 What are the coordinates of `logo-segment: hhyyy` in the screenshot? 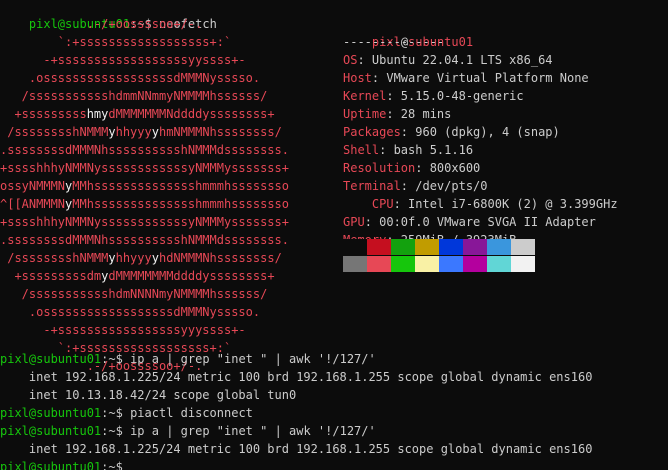 It's located at (133, 132).